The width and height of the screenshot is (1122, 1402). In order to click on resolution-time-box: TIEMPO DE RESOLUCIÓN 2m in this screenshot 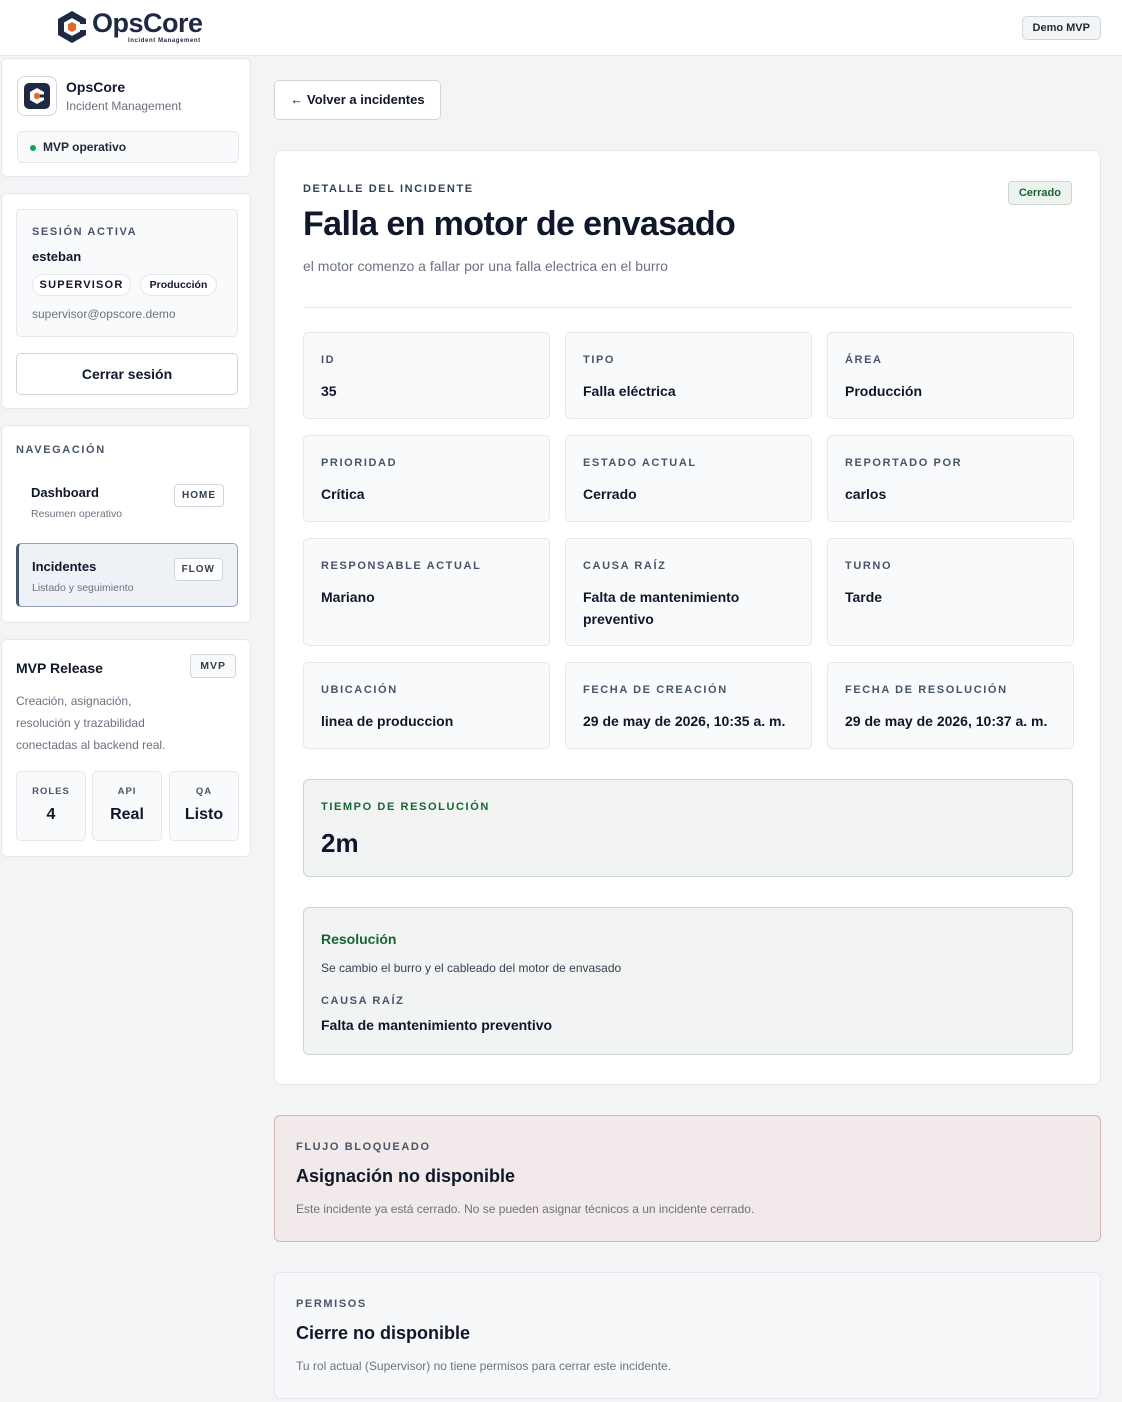, I will do `click(688, 828)`.